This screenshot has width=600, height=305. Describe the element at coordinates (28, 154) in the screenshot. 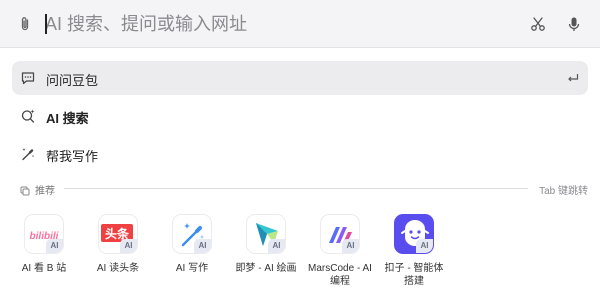

I see `magic-pen-icon` at that location.